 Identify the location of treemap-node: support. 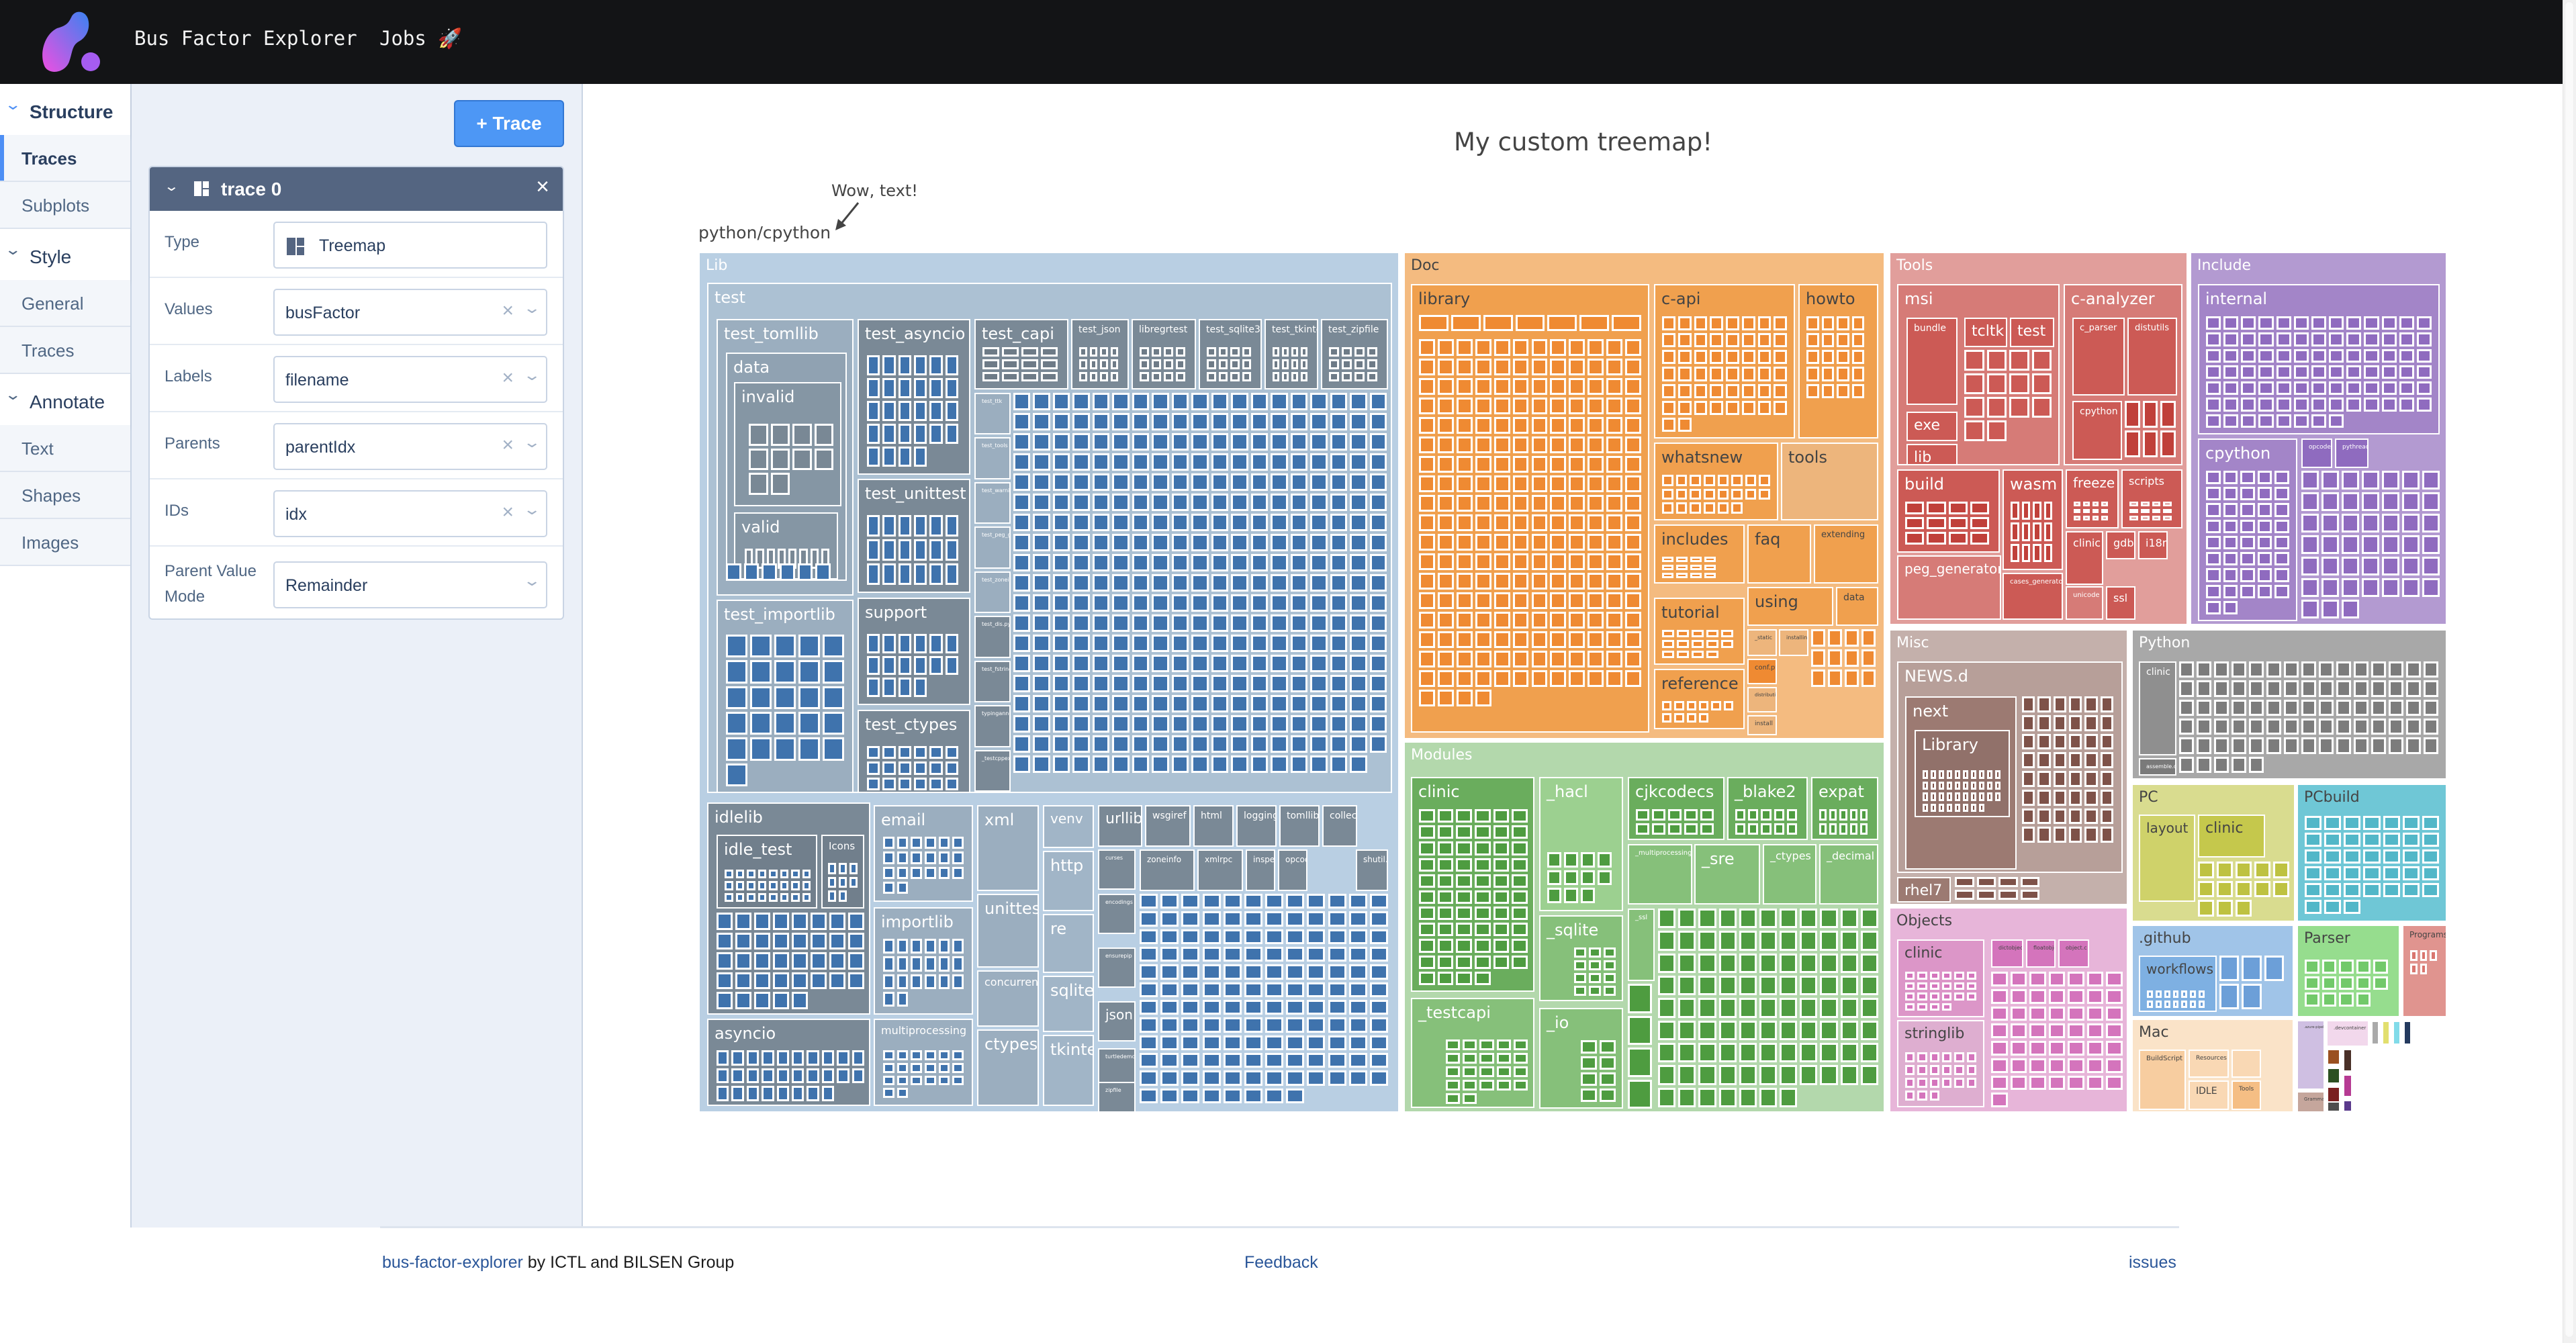
(914, 651).